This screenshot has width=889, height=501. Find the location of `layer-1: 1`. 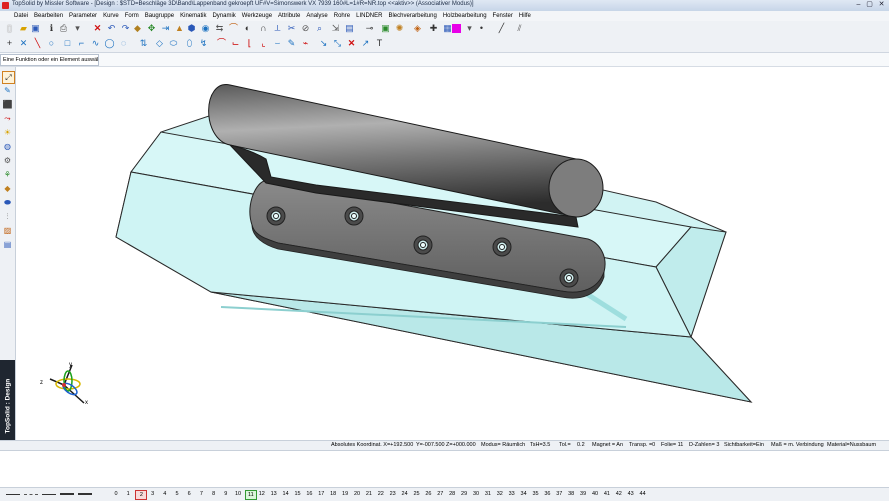

layer-1: 1 is located at coordinates (128, 494).